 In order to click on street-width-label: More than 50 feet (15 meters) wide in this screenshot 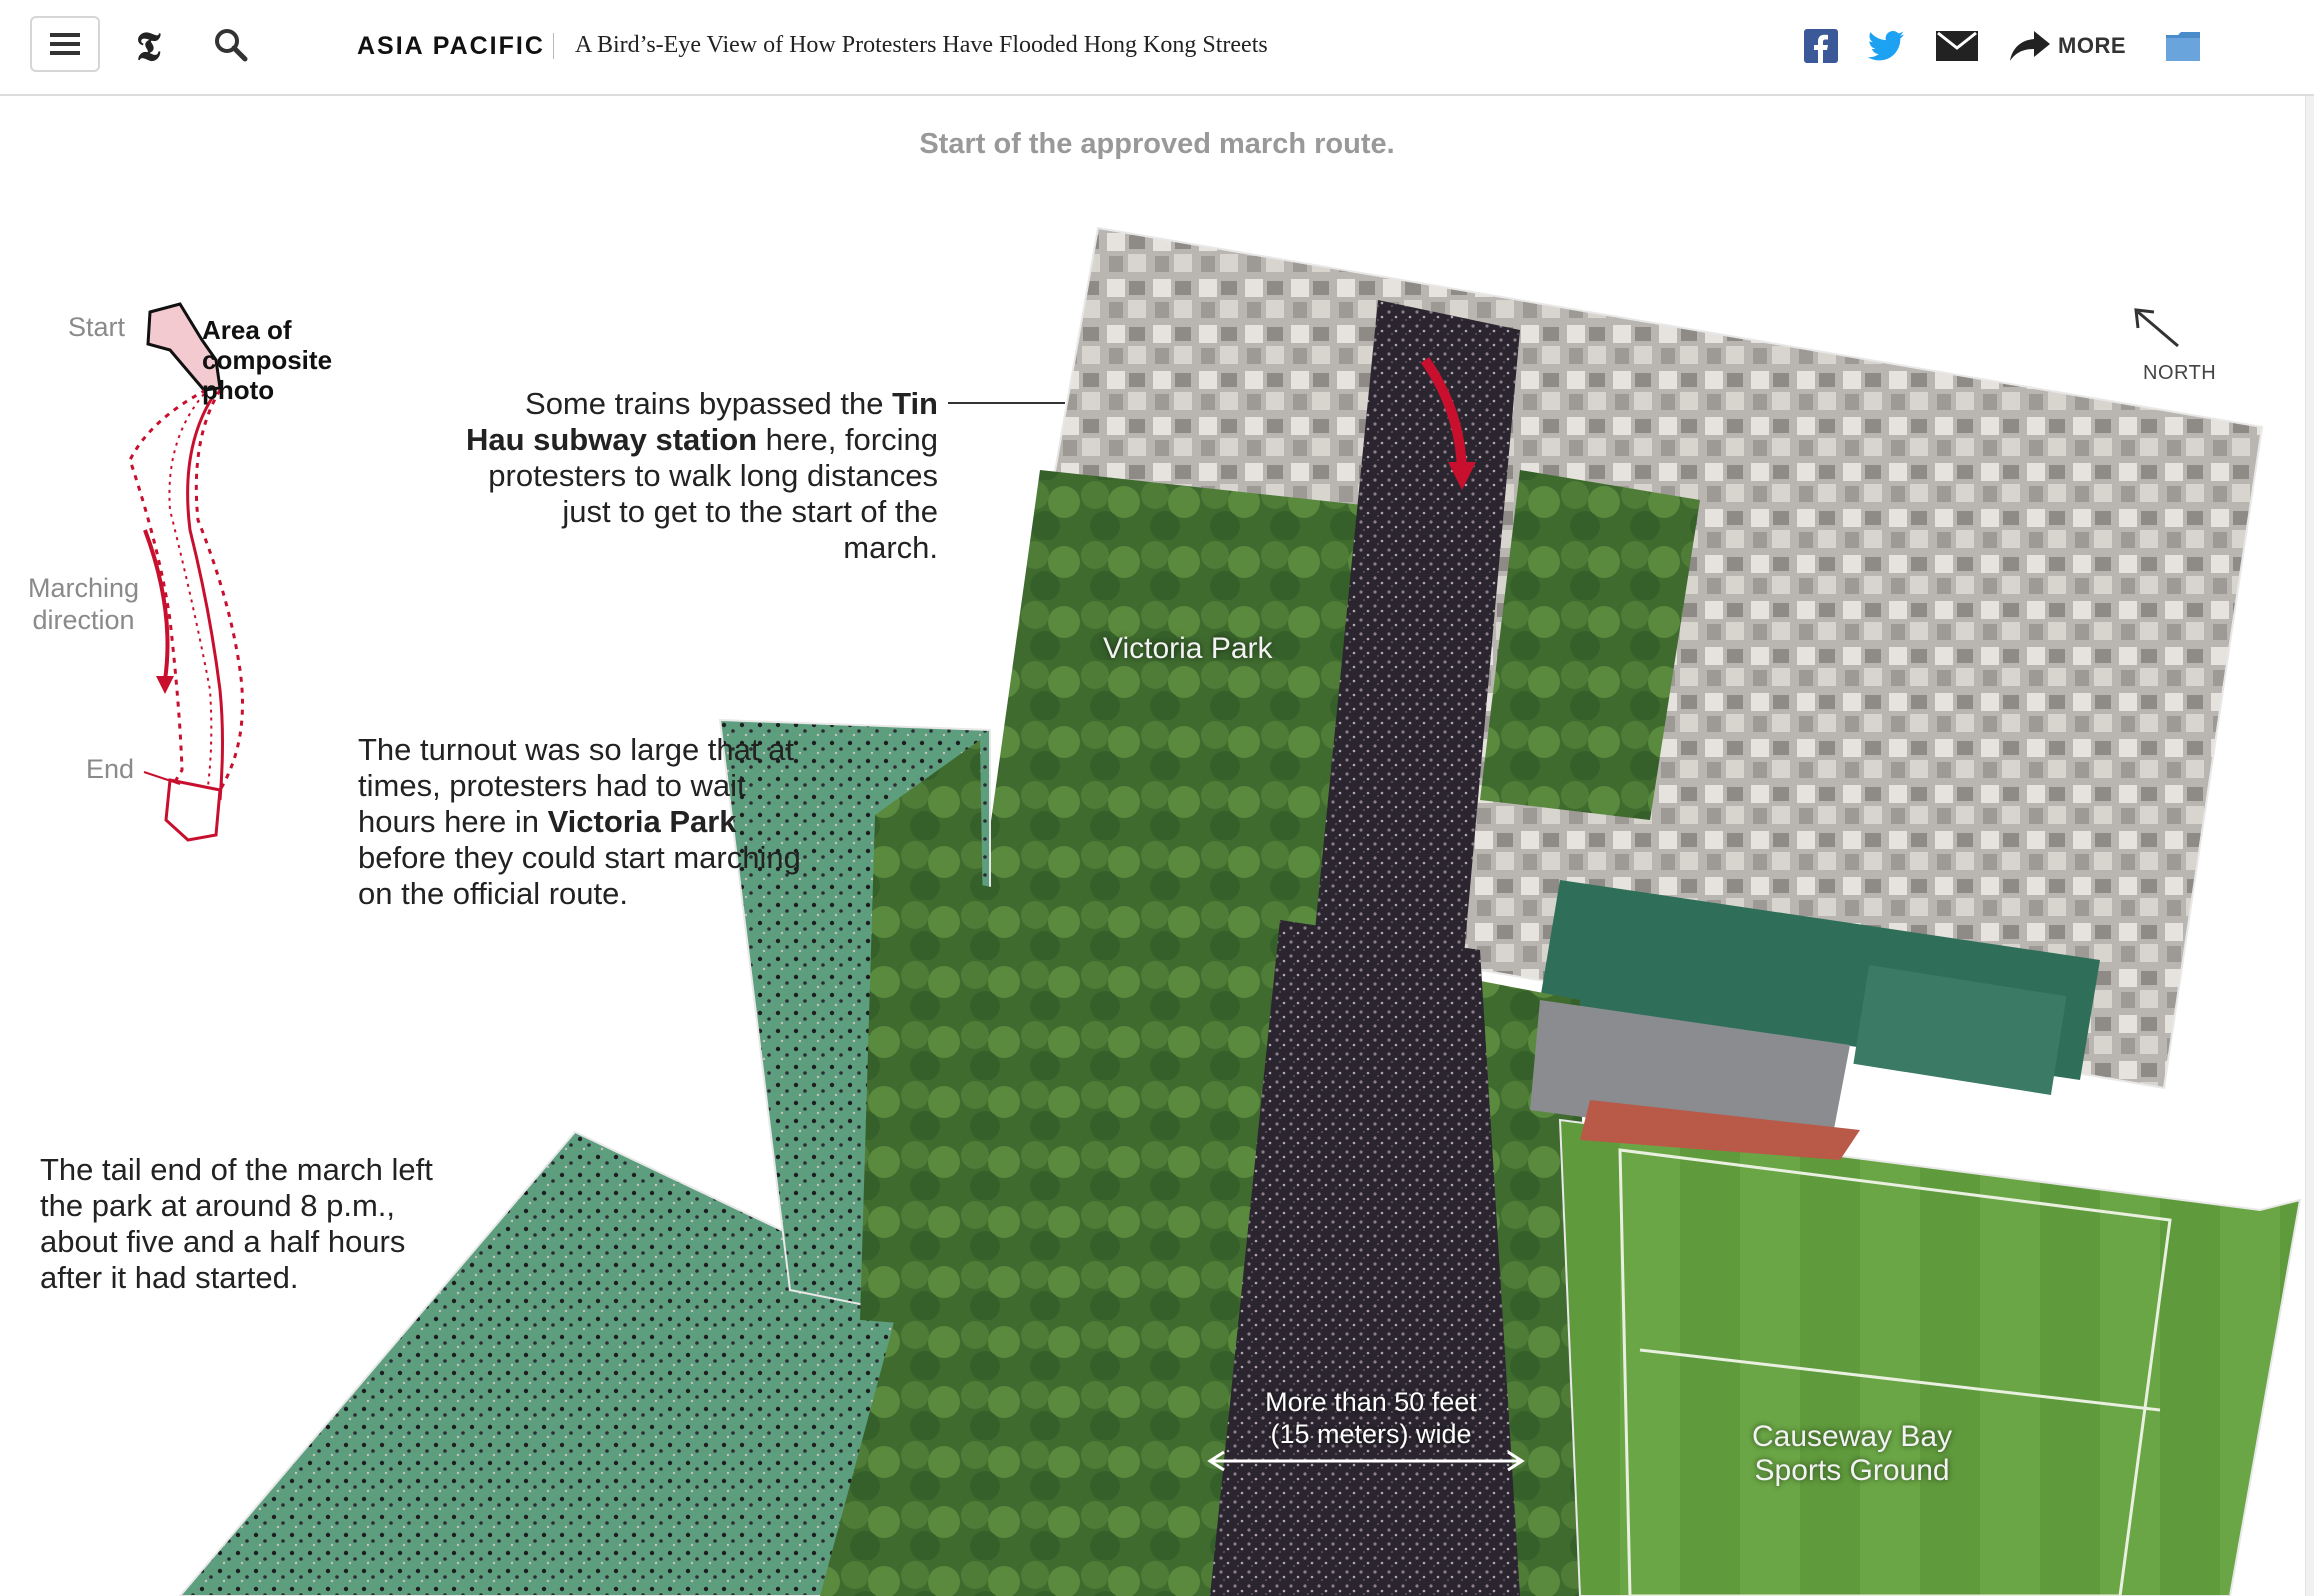, I will do `click(1371, 1418)`.